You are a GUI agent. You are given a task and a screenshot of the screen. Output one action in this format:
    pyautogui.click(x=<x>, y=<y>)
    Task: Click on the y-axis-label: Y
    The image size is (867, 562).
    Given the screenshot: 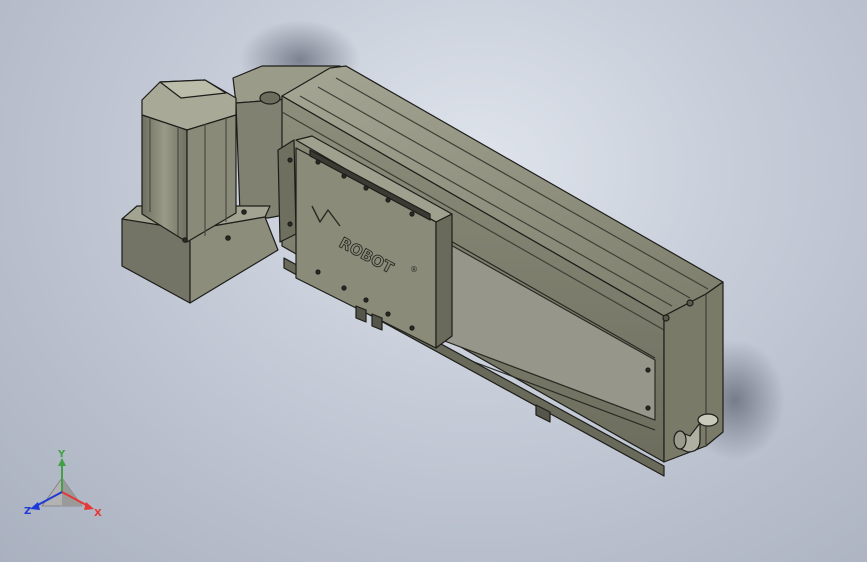 What is the action you would take?
    pyautogui.click(x=61, y=455)
    